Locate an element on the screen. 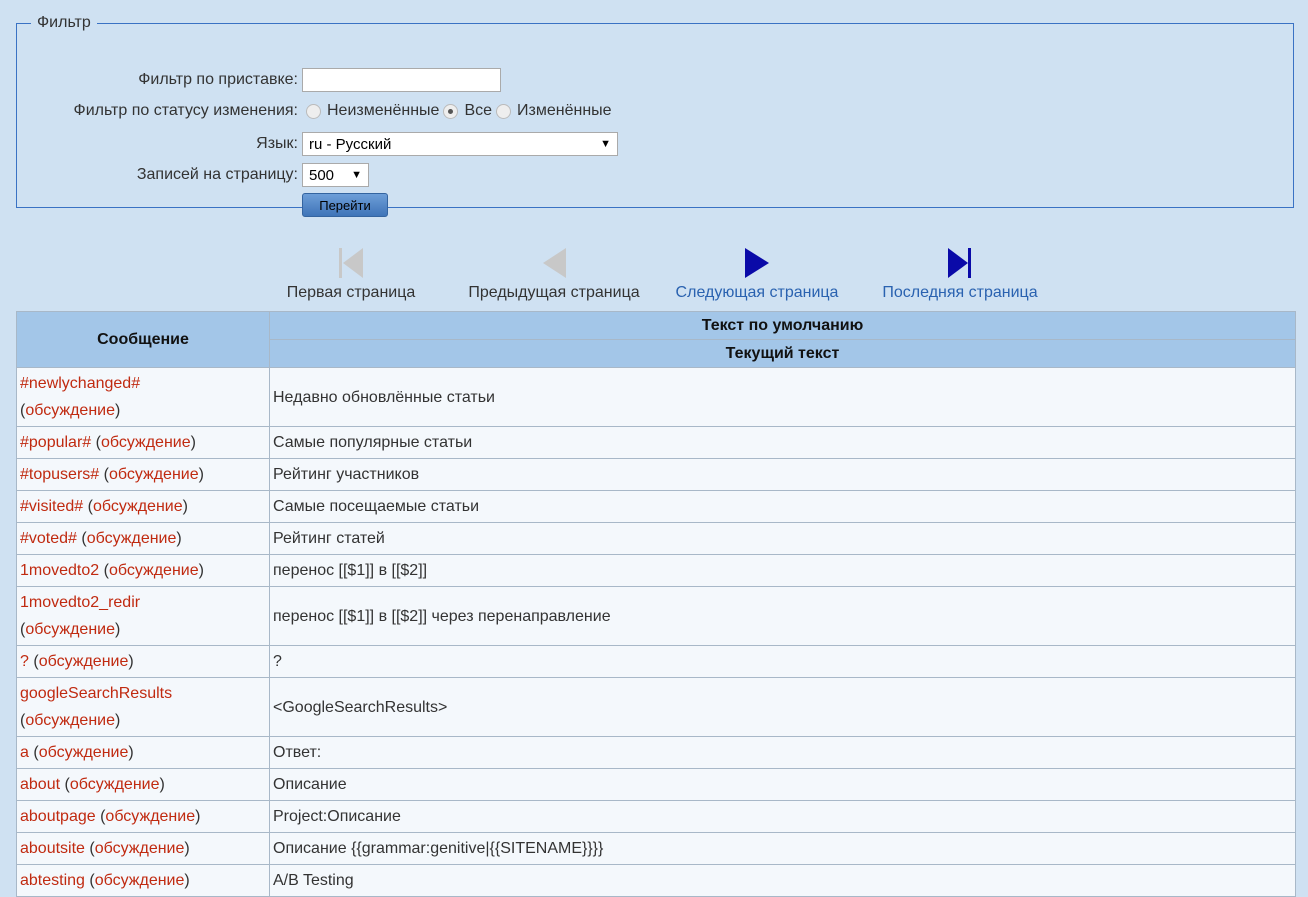 The image size is (1308, 897). table-row: aboutpage (обсуждение) Project:Описание is located at coordinates (656, 816).